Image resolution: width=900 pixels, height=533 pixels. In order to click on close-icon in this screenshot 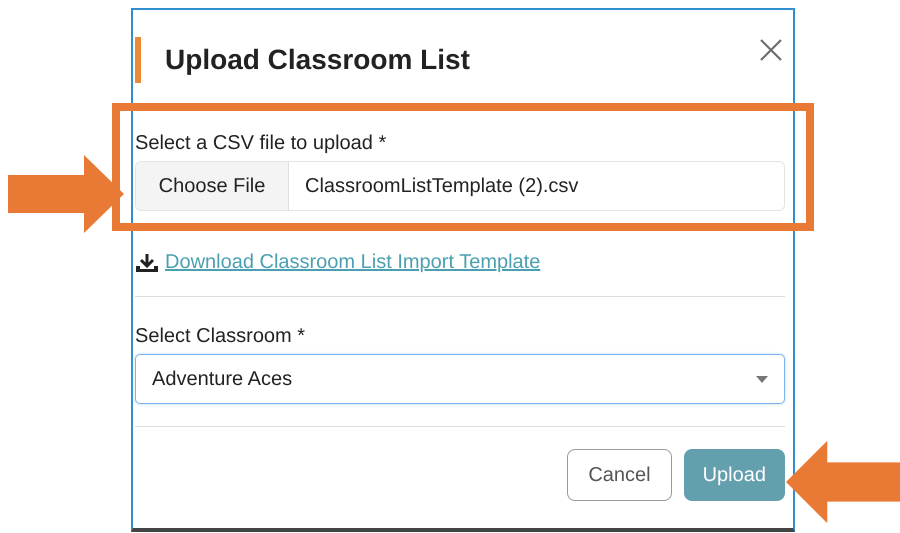, I will do `click(771, 50)`.